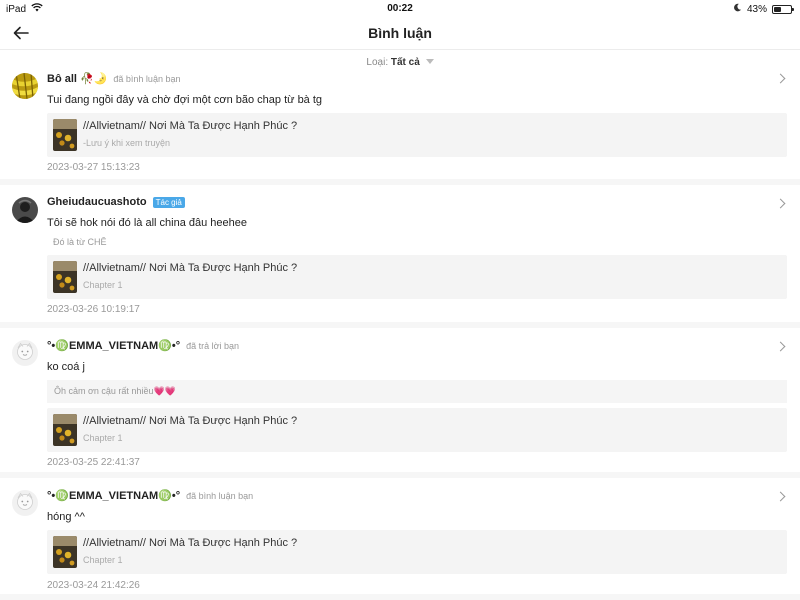  I want to click on filter-label: Loại:, so click(377, 62).